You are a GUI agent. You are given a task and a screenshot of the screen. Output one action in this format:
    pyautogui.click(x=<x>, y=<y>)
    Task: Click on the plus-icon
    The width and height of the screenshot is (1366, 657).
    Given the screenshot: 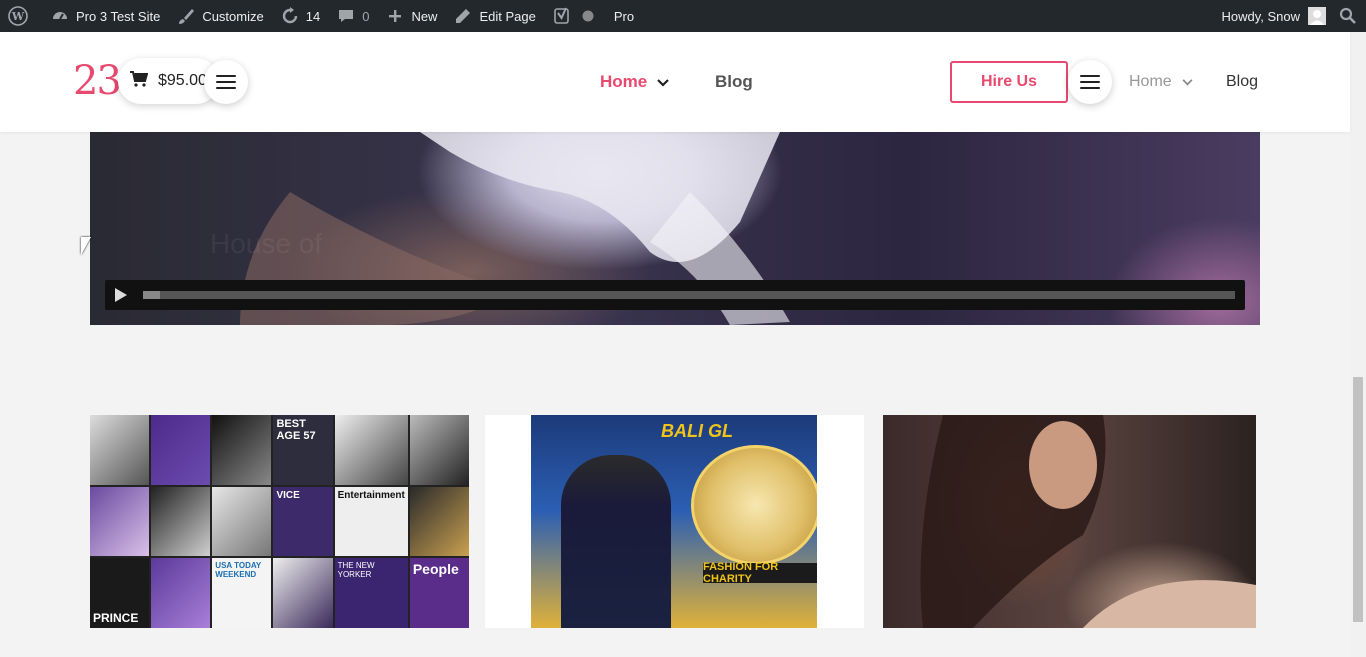 What is the action you would take?
    pyautogui.click(x=395, y=16)
    